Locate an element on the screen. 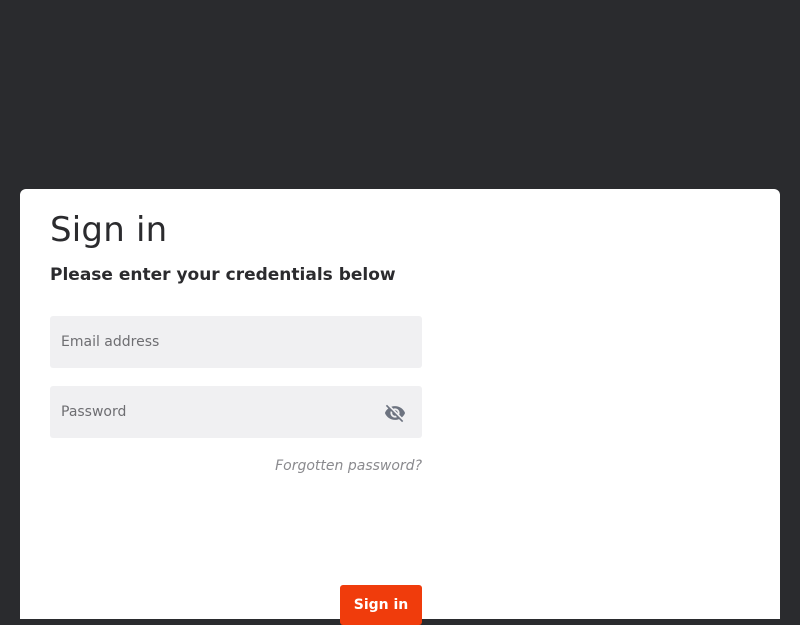 The width and height of the screenshot is (800, 625). email-field is located at coordinates (236, 342).